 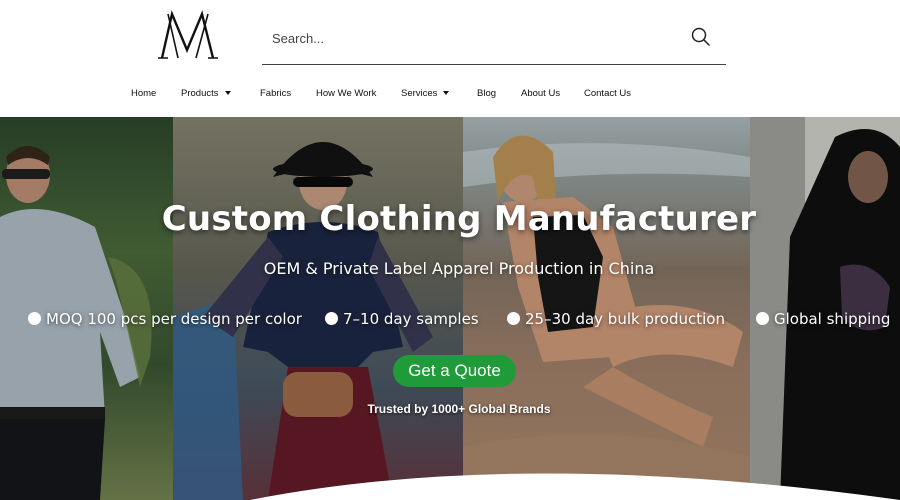 I want to click on nav-item-blog: Blog, so click(x=486, y=93).